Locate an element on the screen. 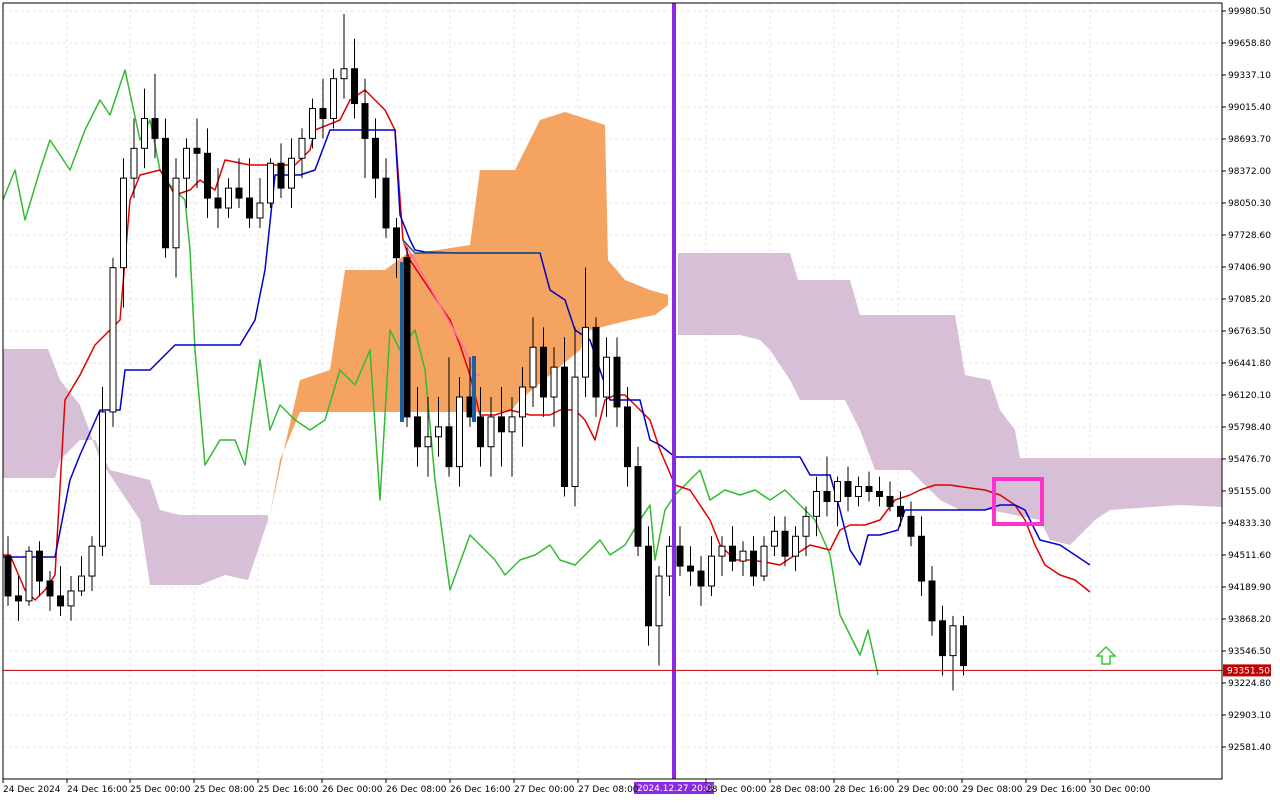 The image size is (1280, 804). price-tick-label: 93546.50 is located at coordinates (1249, 652).